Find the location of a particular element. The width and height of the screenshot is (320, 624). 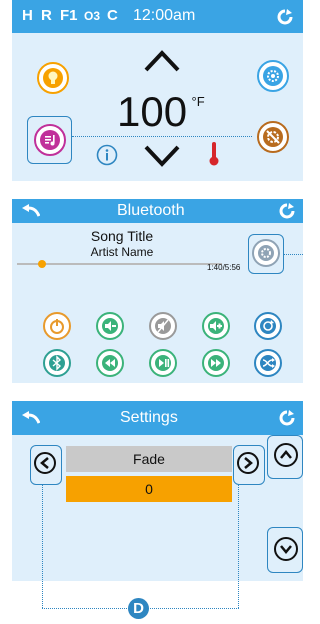

indicator-filter: F1 is located at coordinates (69, 15).